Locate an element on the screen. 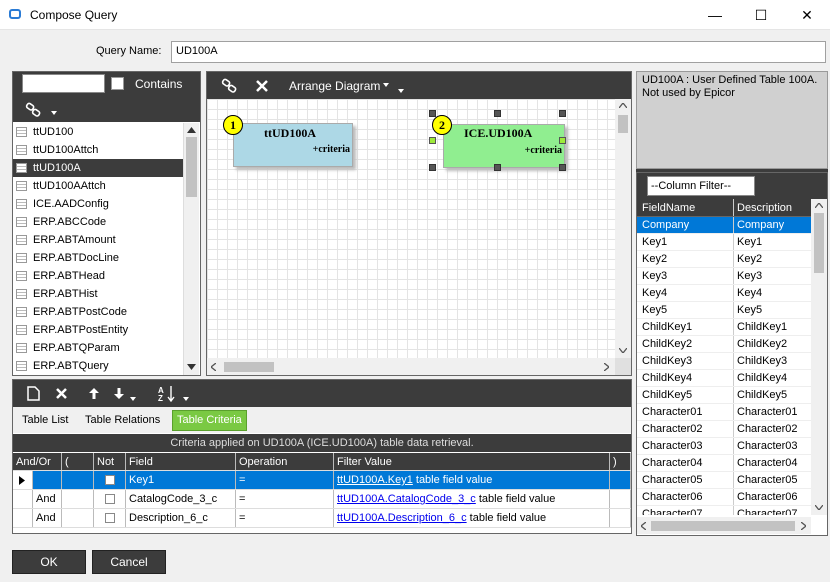 The height and width of the screenshot is (582, 830). table-list-scrollbar is located at coordinates (191, 249).